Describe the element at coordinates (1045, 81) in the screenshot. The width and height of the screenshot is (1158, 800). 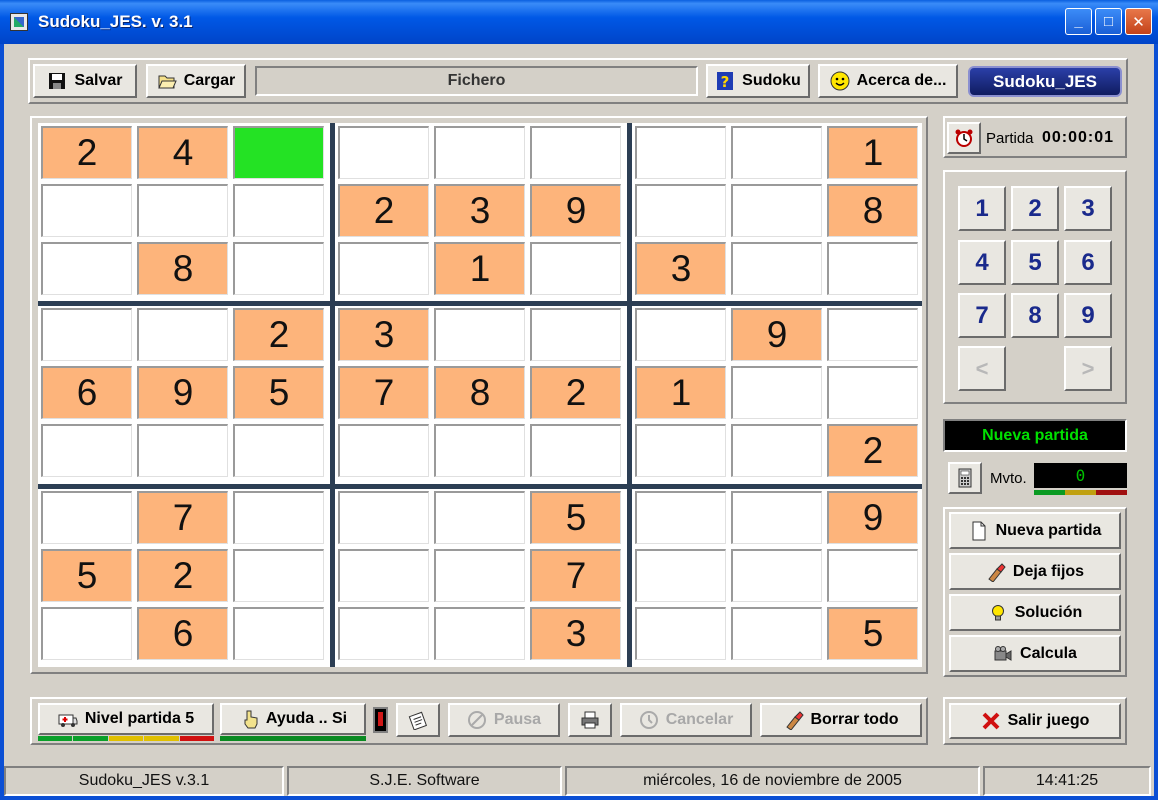
I see `brand-button: Sudoku_JES` at that location.